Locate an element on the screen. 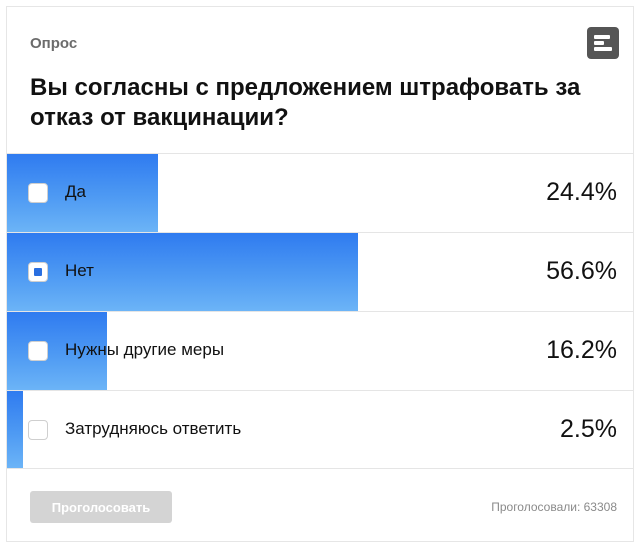 The height and width of the screenshot is (548, 640). poll-option: Затрудняюсь ответить 2.5% is located at coordinates (320, 429).